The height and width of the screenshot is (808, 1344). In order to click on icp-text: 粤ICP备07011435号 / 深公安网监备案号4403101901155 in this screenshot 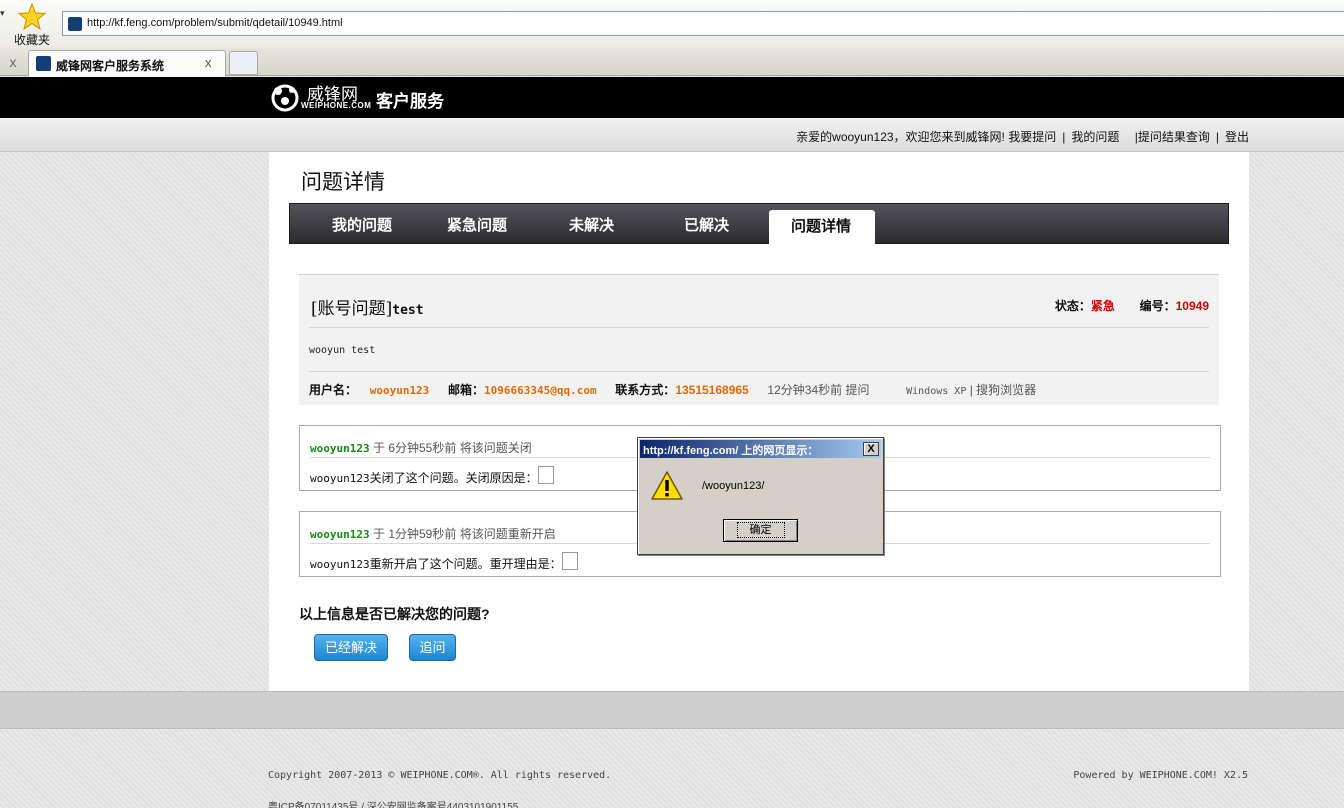, I will do `click(393, 803)`.